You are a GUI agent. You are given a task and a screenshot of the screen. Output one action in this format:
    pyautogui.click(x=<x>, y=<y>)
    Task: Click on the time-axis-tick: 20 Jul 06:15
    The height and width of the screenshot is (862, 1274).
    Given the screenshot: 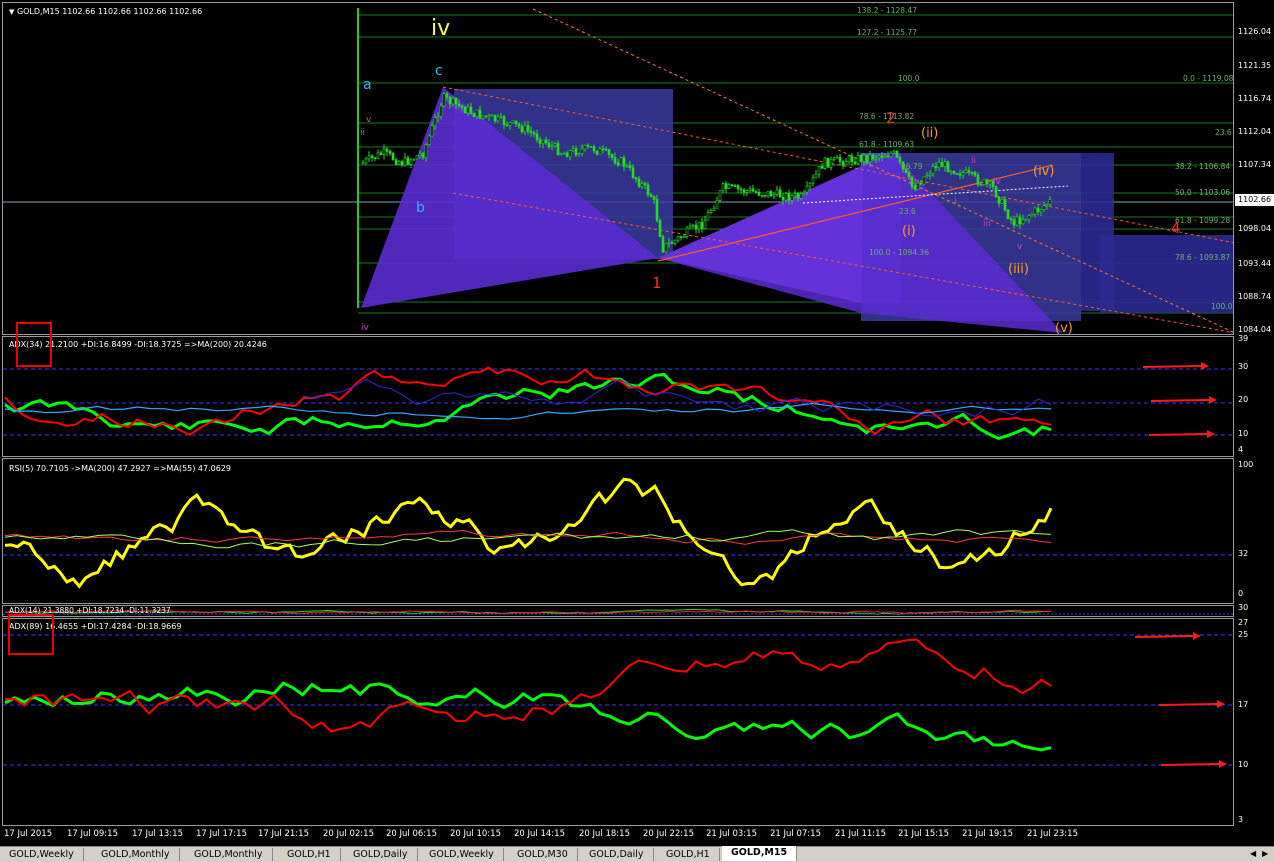 What is the action you would take?
    pyautogui.click(x=411, y=834)
    